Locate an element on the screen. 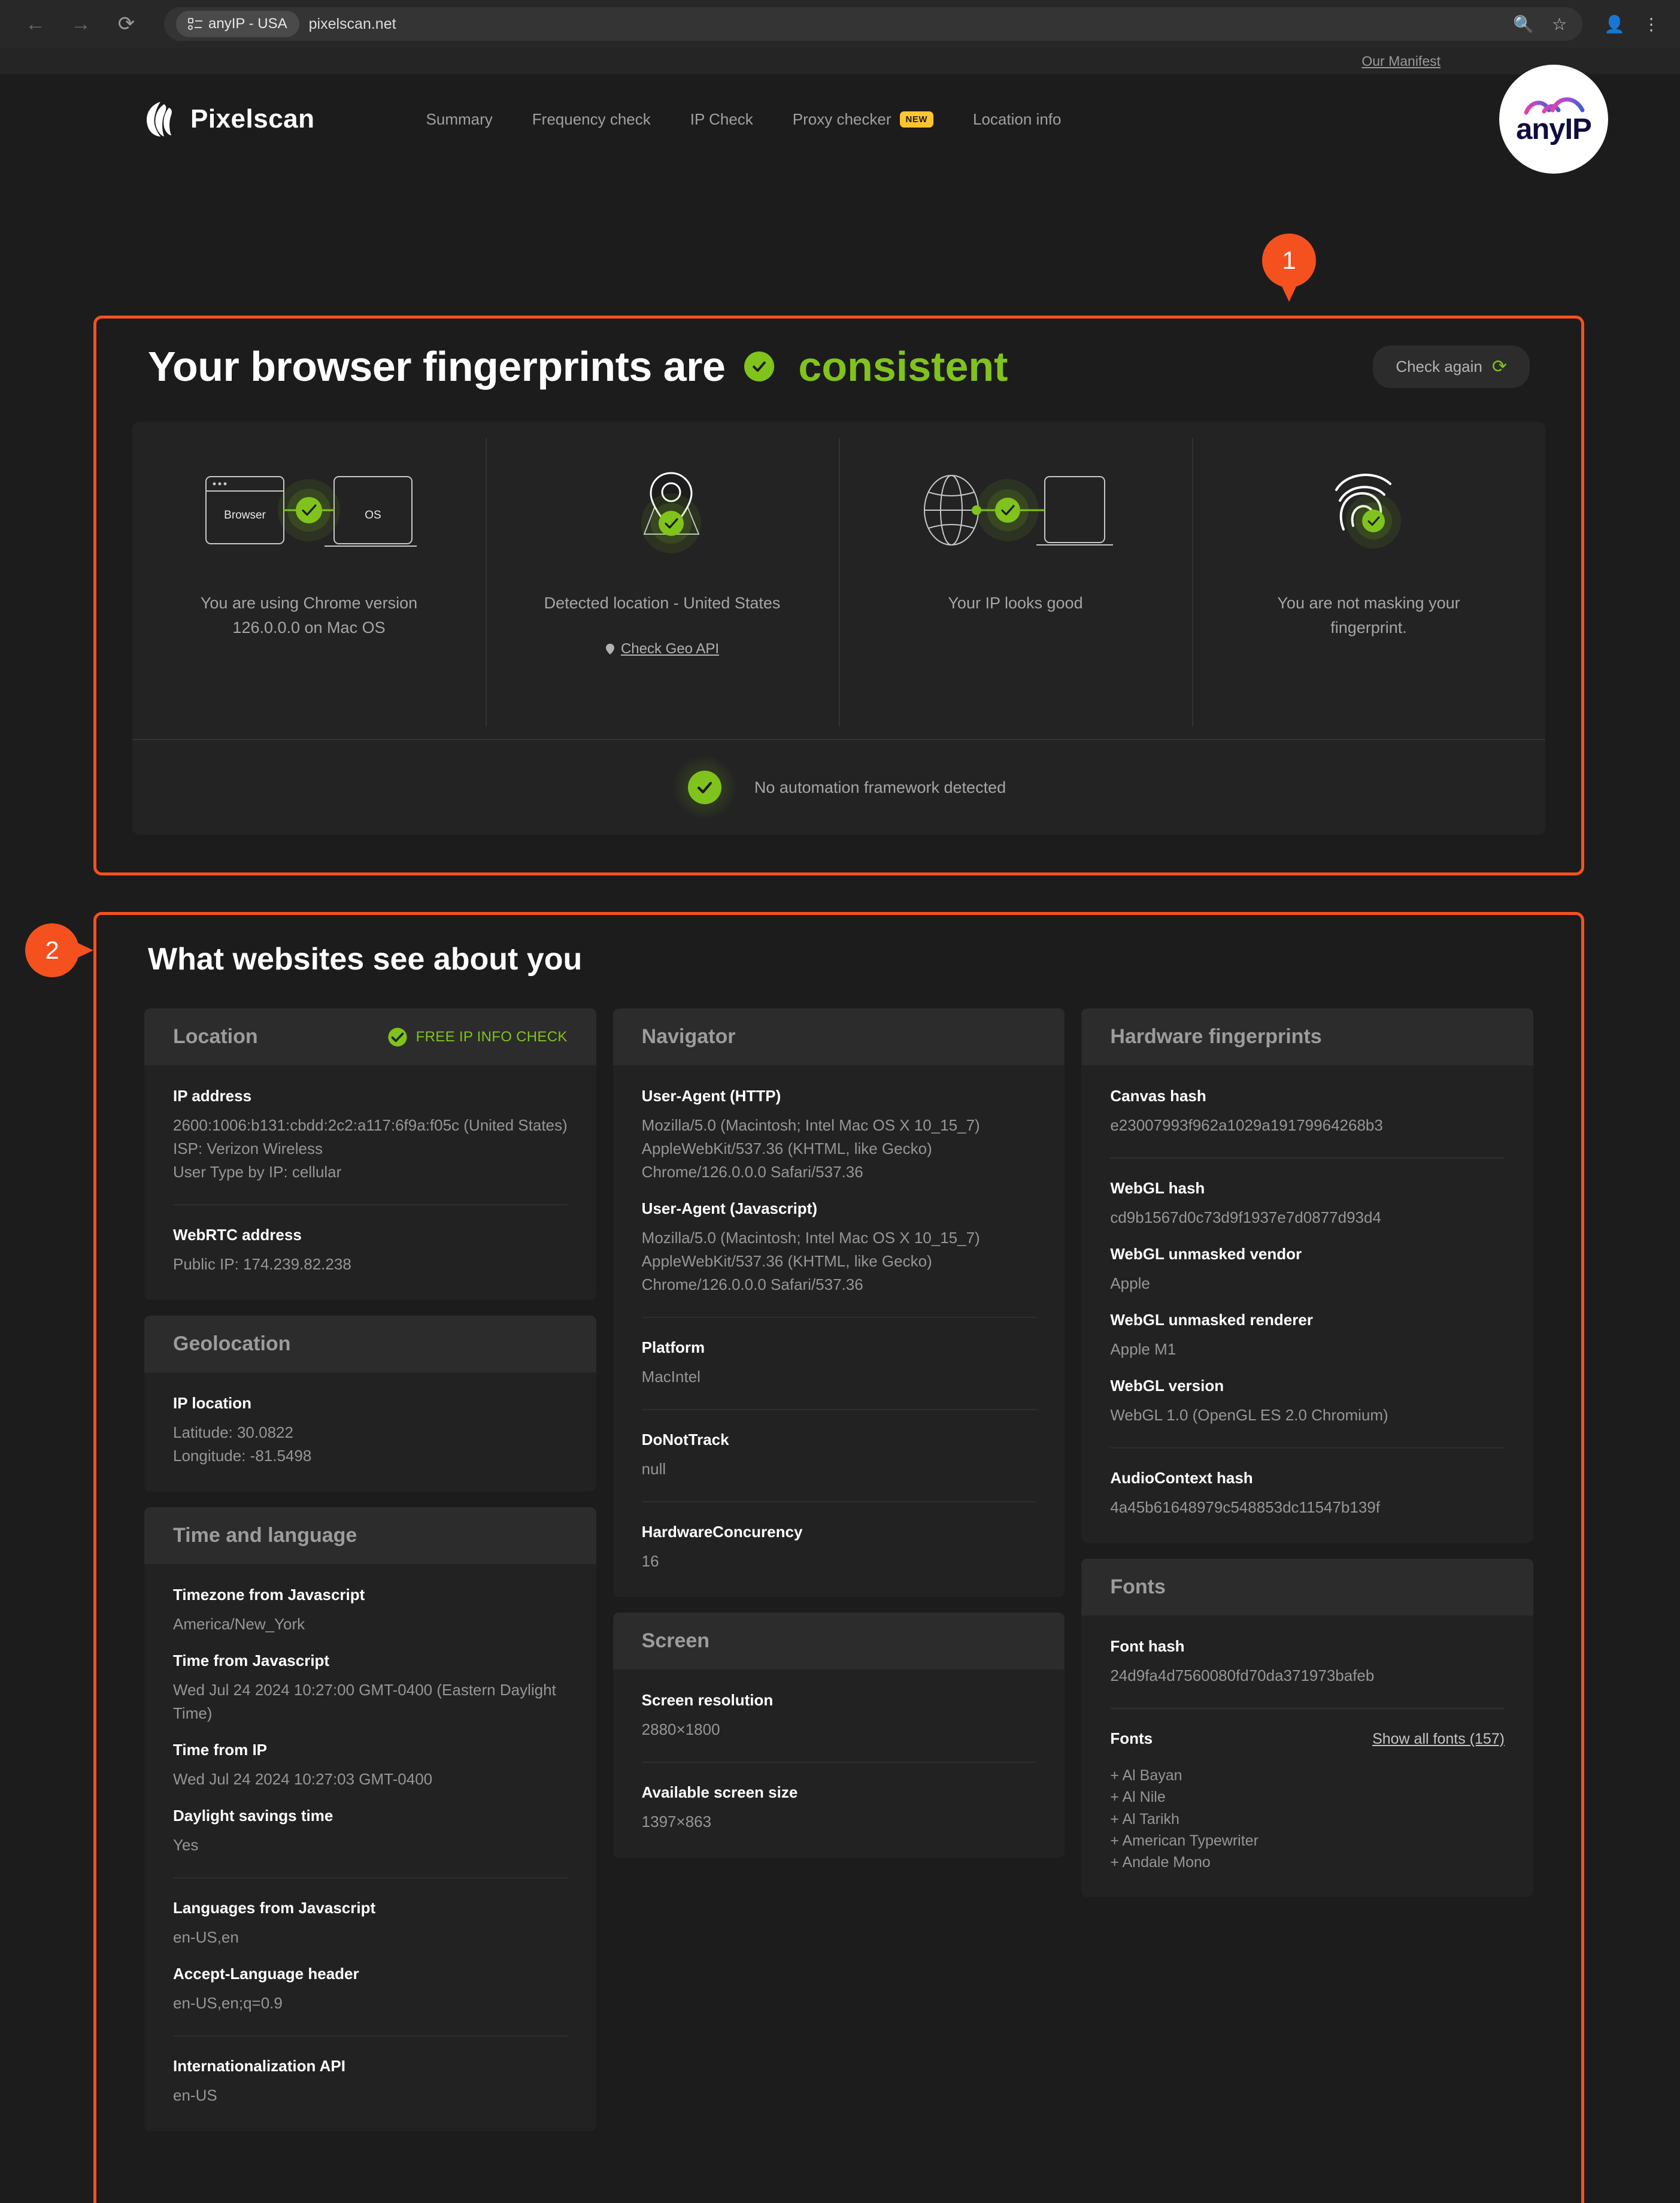  field-screen-resolution: Screen resolution 2880×1800 is located at coordinates (839, 1716).